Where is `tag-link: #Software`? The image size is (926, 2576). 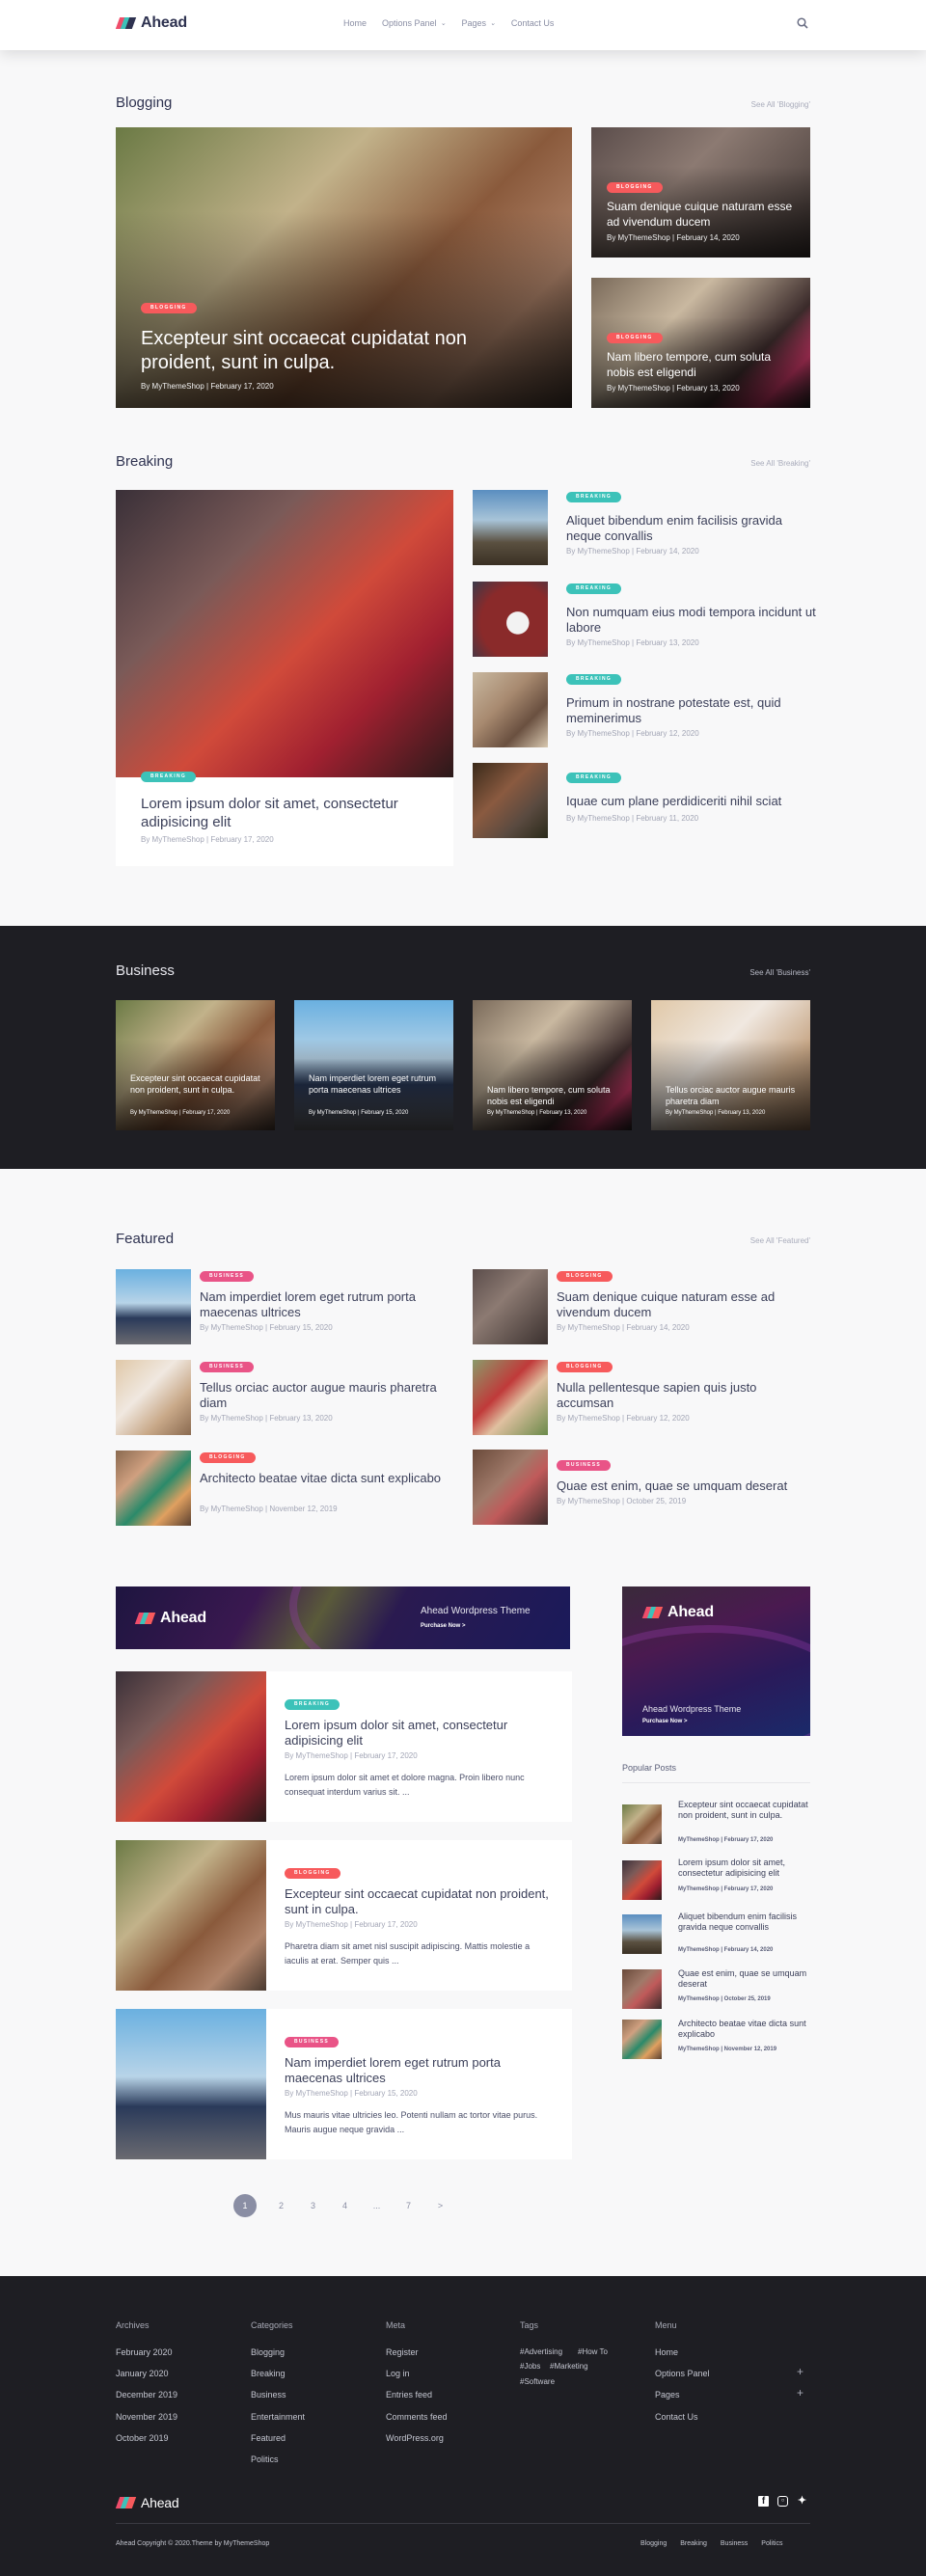
tag-link: #Software is located at coordinates (538, 2381).